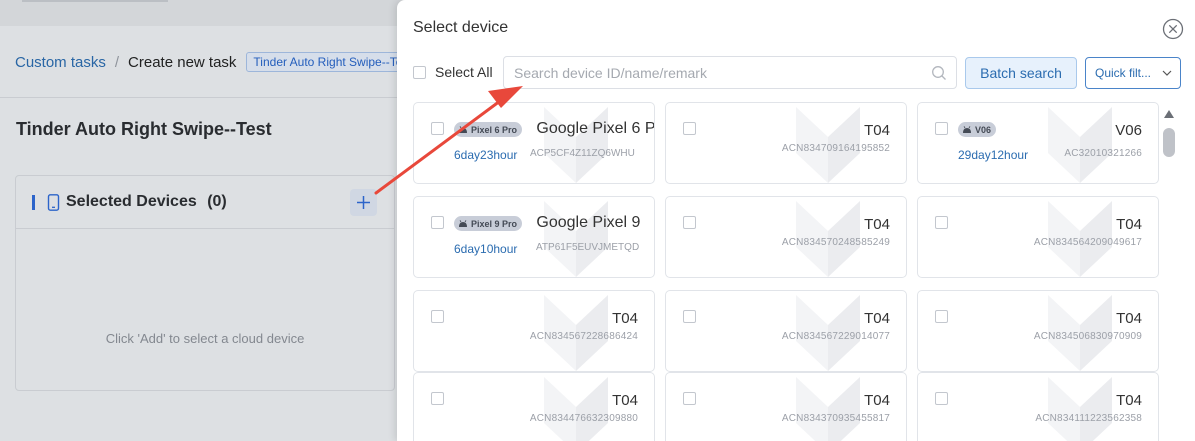 The image size is (1195, 441). What do you see at coordinates (419, 72) in the screenshot?
I see `select-all-box` at bounding box center [419, 72].